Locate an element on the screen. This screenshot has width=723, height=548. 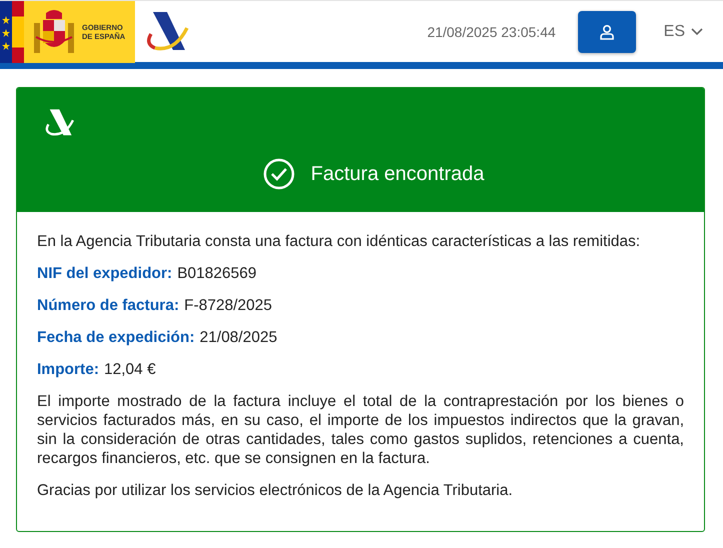
check-circle-icon is located at coordinates (278, 174).